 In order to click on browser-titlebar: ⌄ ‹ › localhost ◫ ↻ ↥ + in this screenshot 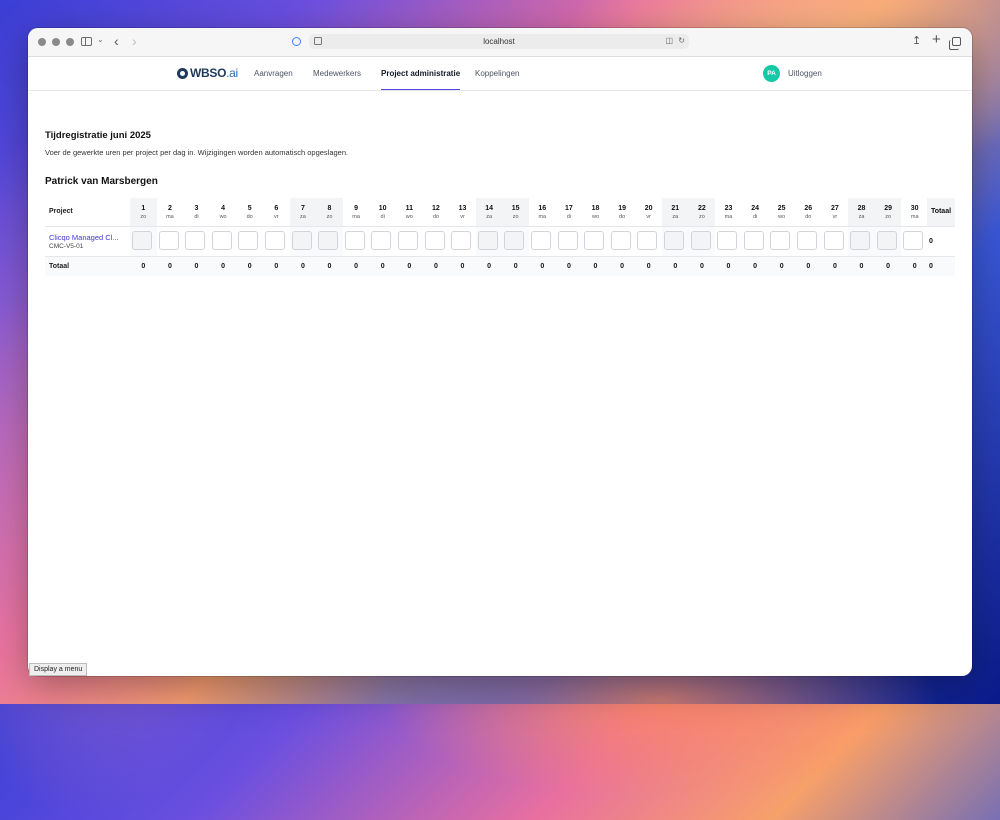, I will do `click(500, 42)`.